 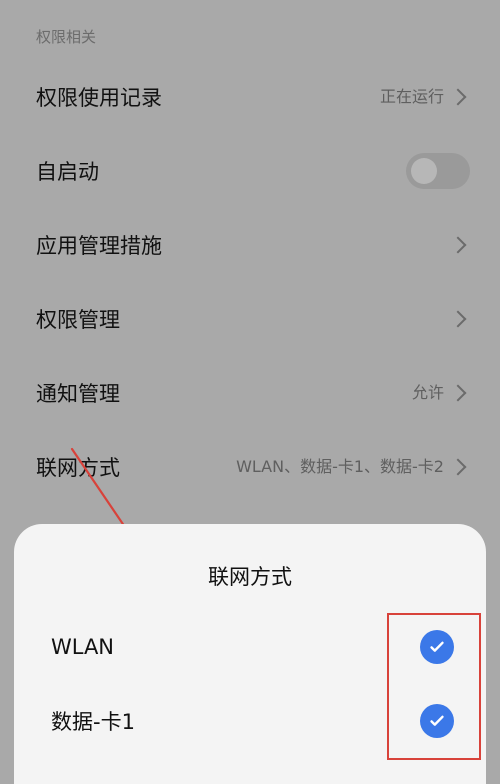 I want to click on network-option-label: 数据-卡1, so click(x=93, y=722).